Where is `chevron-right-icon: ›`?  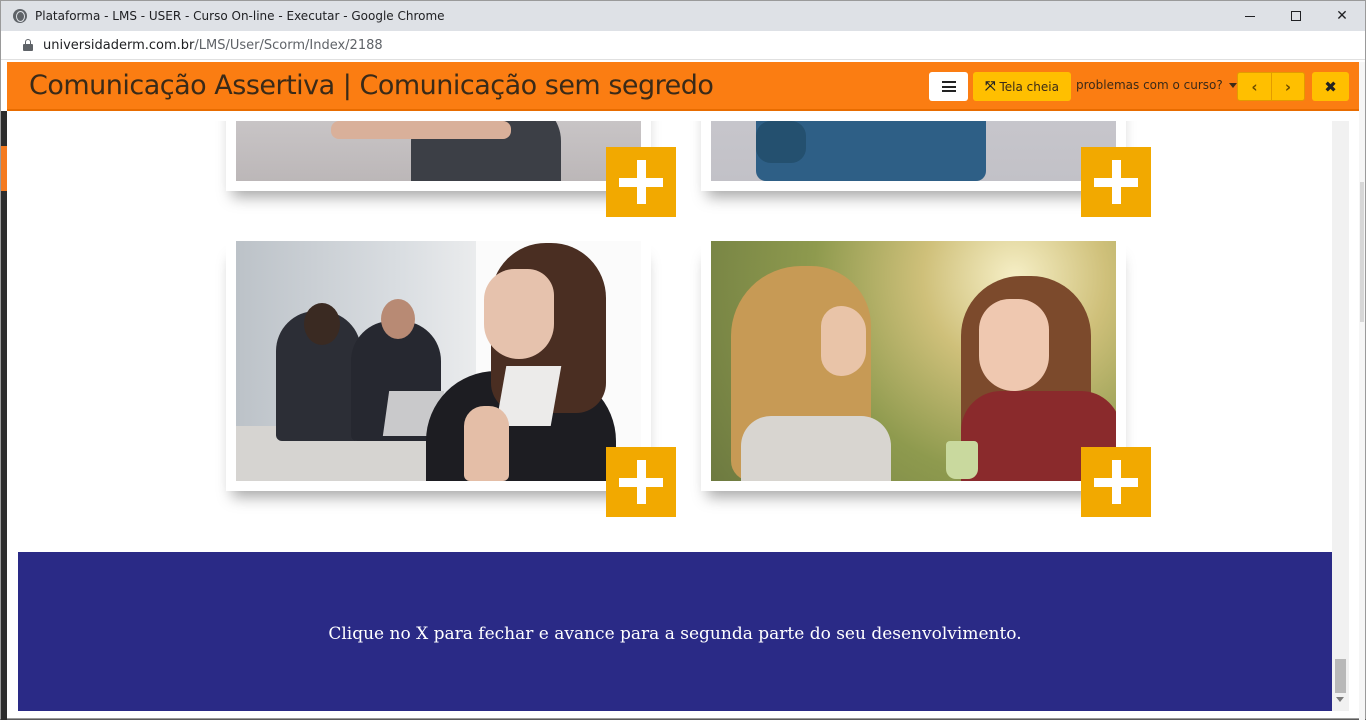 chevron-right-icon: › is located at coordinates (1288, 86).